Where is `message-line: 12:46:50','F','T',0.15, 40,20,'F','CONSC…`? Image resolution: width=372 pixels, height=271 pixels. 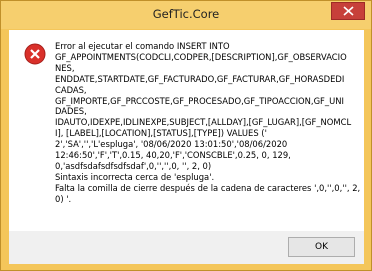
message-line: 12:46:50','F','T',0.15, 40,20,'F','CONSC… is located at coordinates (173, 155).